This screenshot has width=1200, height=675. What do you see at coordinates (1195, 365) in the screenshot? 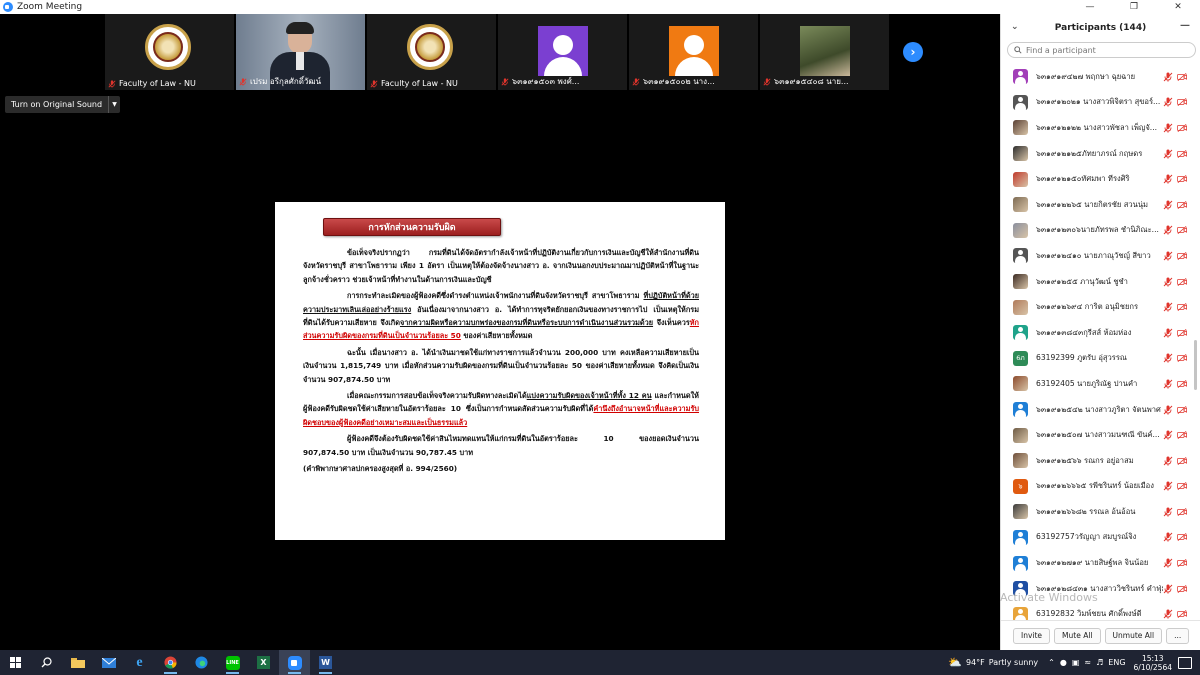
I see `participant-list-scrollbar` at bounding box center [1195, 365].